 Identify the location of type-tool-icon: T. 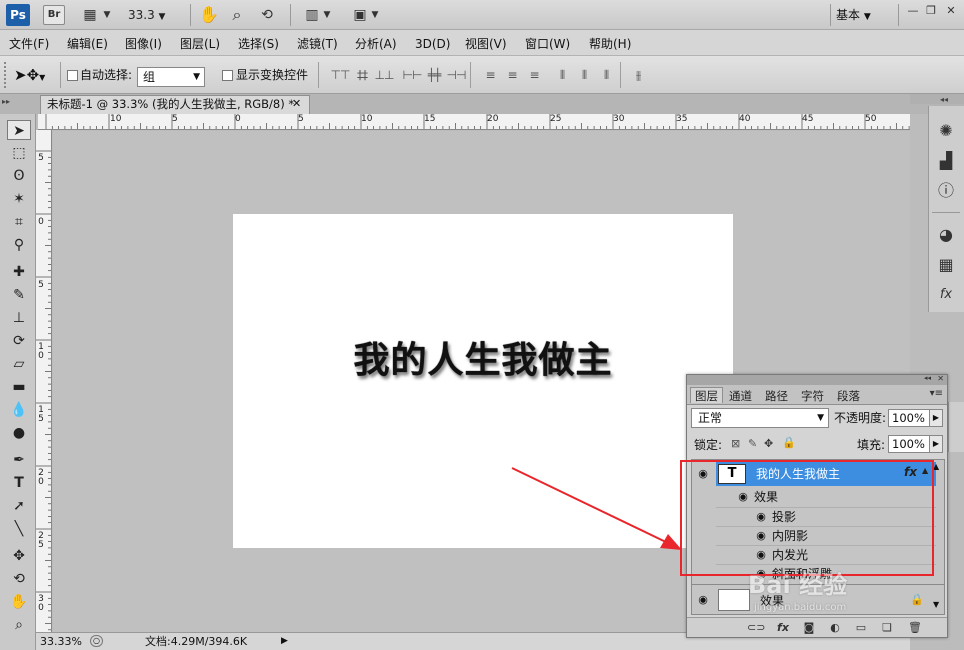
(19, 483).